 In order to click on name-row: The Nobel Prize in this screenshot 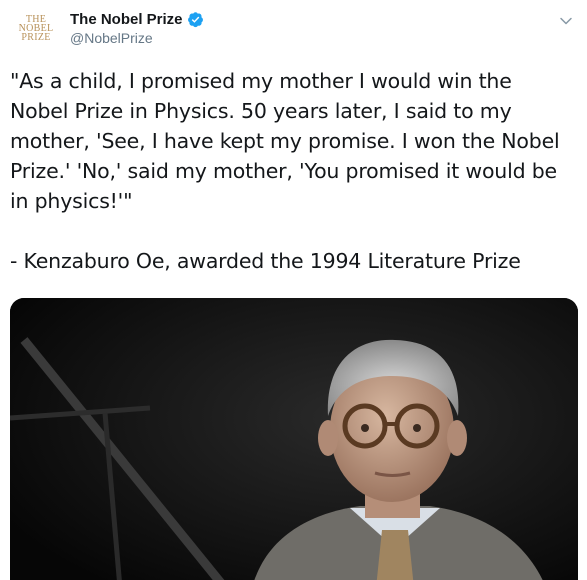, I will do `click(137, 19)`.